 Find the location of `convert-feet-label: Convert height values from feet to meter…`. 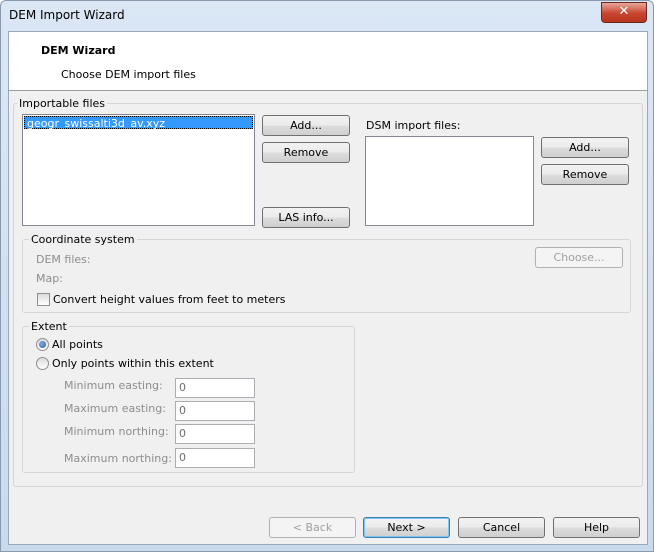

convert-feet-label: Convert height values from feet to meter… is located at coordinates (169, 299).